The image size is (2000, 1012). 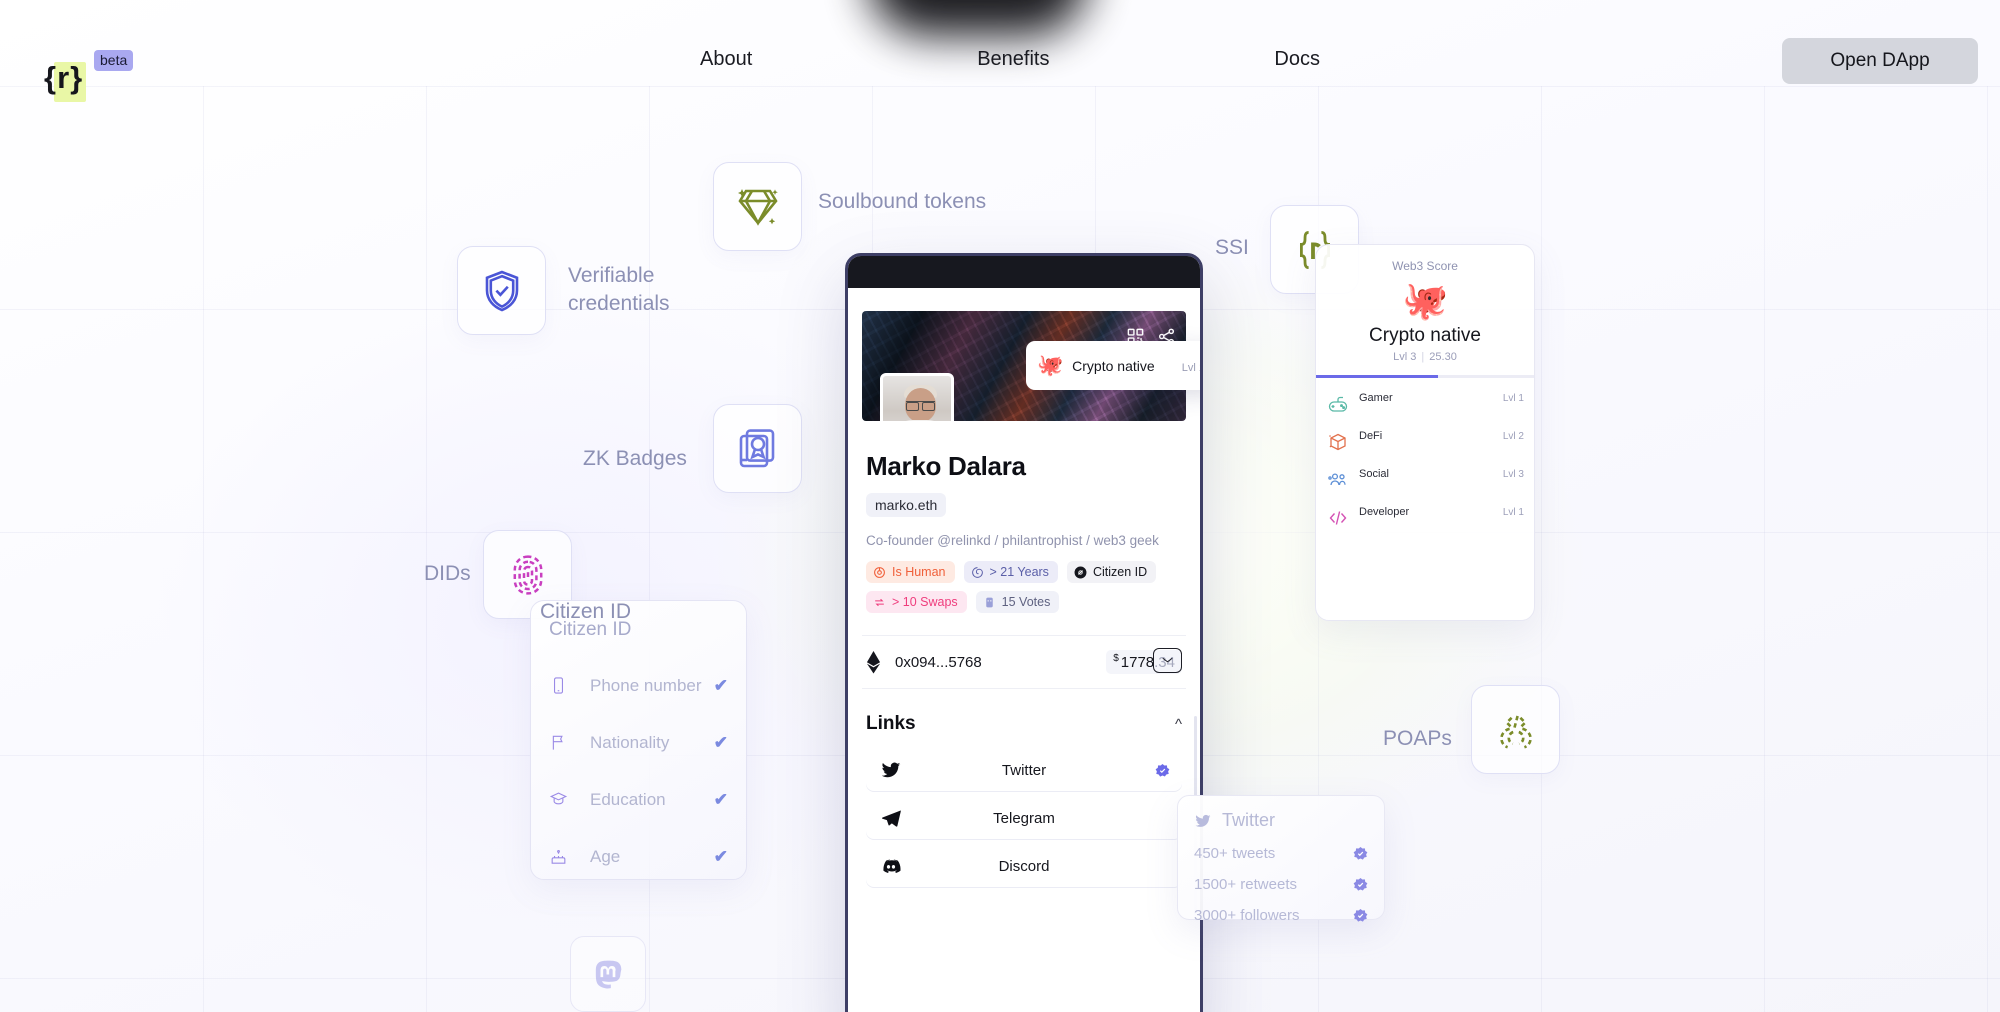 I want to click on chip-citizen-id: Citizen ID, so click(x=1111, y=572).